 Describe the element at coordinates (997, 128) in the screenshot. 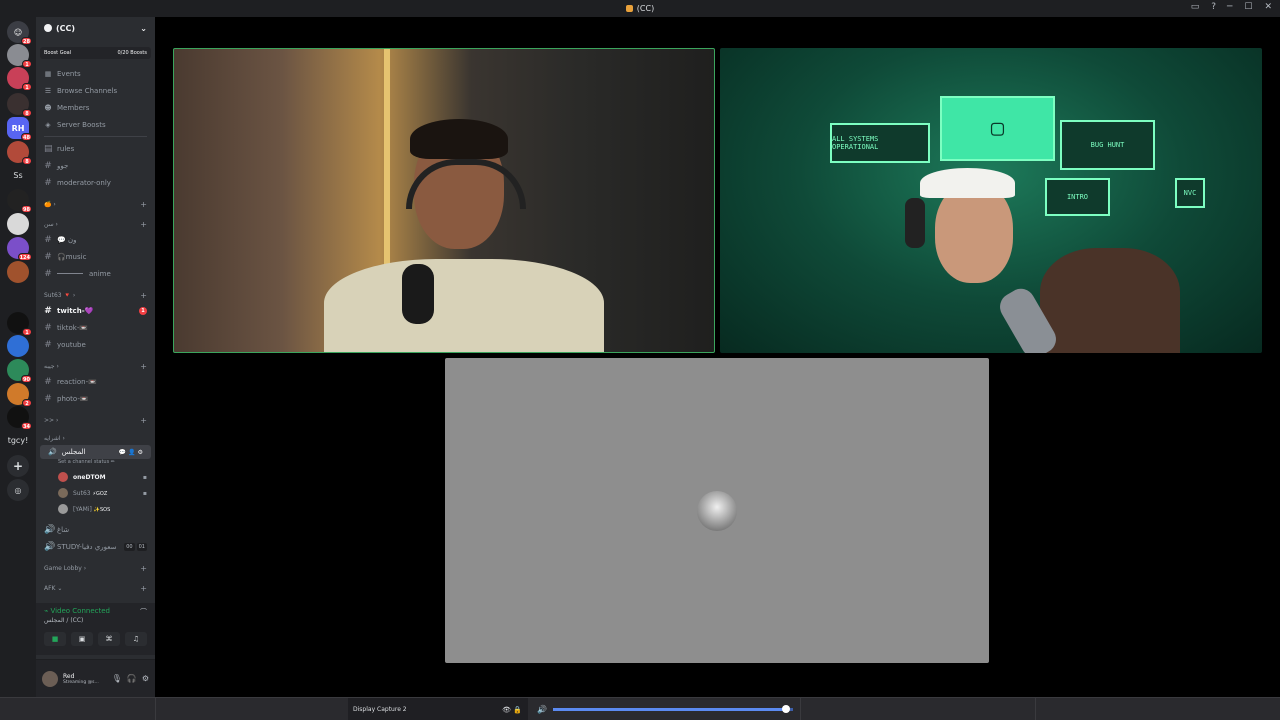

I see `robot-icon: ▢` at that location.